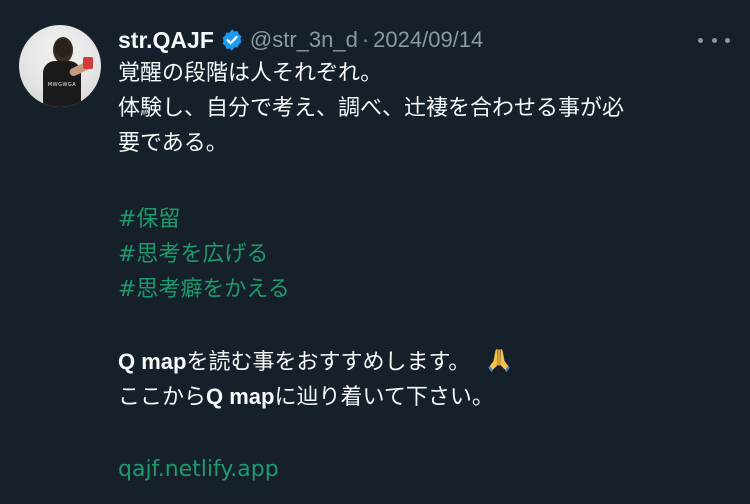  Describe the element at coordinates (499, 360) in the screenshot. I see `folded-hands-emoji-icon` at that location.